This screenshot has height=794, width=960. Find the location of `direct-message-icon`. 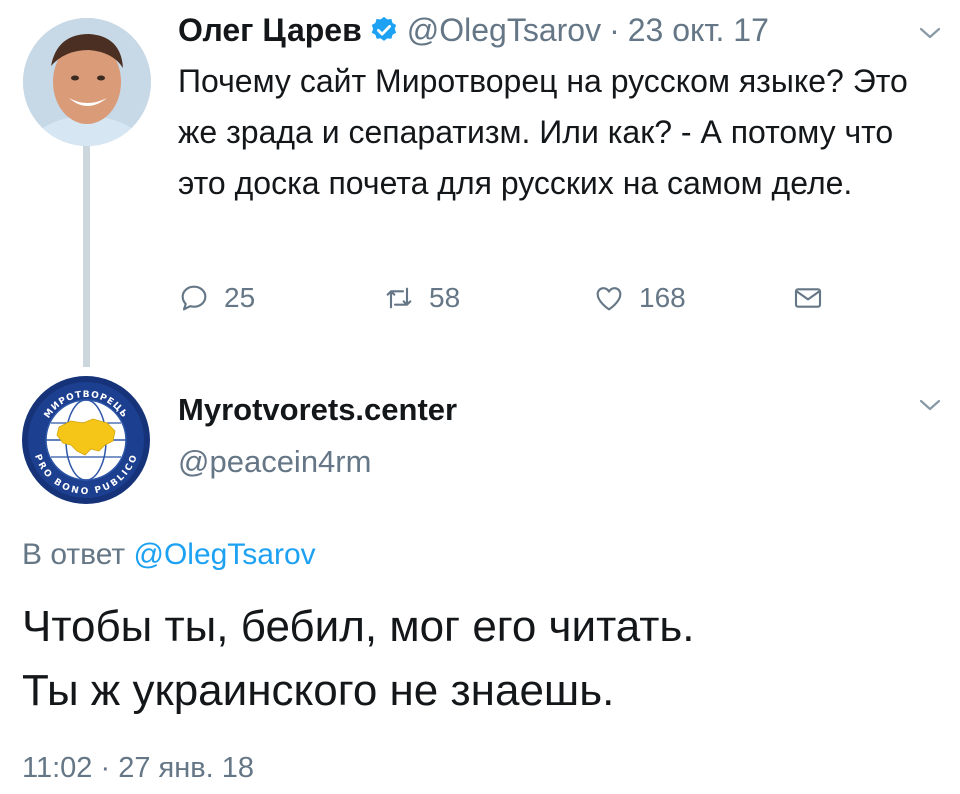

direct-message-icon is located at coordinates (808, 298).